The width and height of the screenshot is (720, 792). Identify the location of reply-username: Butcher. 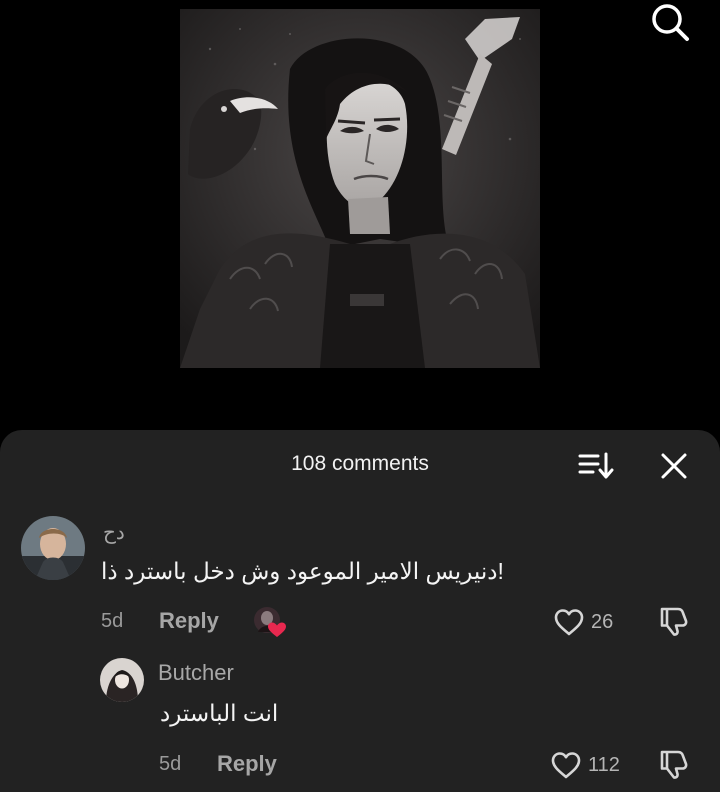
(196, 673).